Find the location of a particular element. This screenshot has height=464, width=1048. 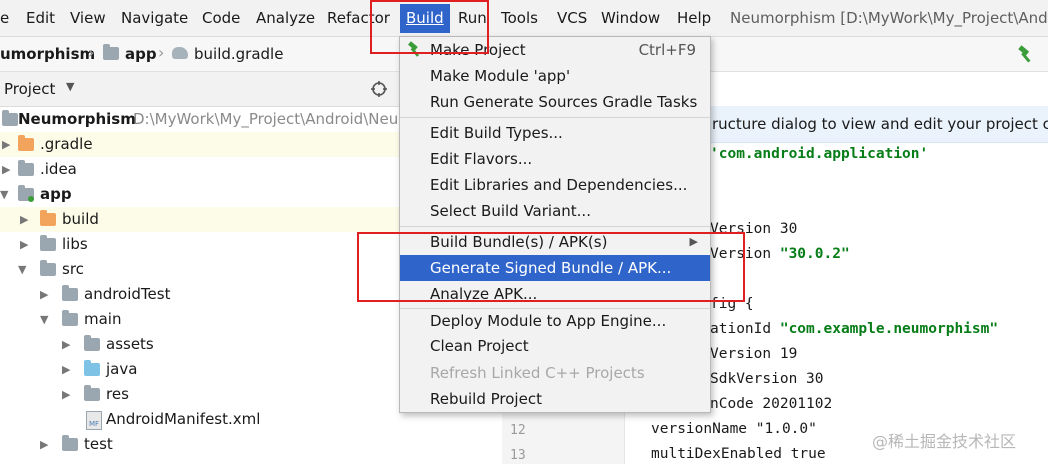

menu-tools: Tools is located at coordinates (519, 18).